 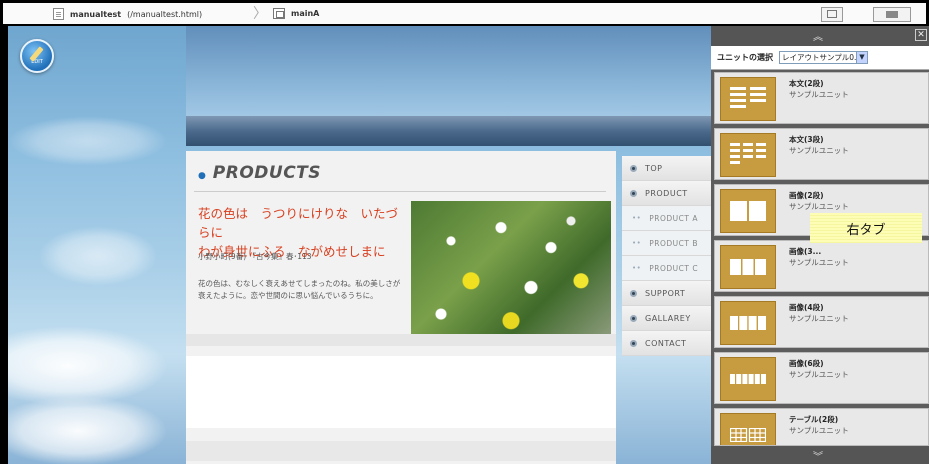 I want to click on unit-item: 画像(4段) サンプルユニット, so click(x=821, y=322).